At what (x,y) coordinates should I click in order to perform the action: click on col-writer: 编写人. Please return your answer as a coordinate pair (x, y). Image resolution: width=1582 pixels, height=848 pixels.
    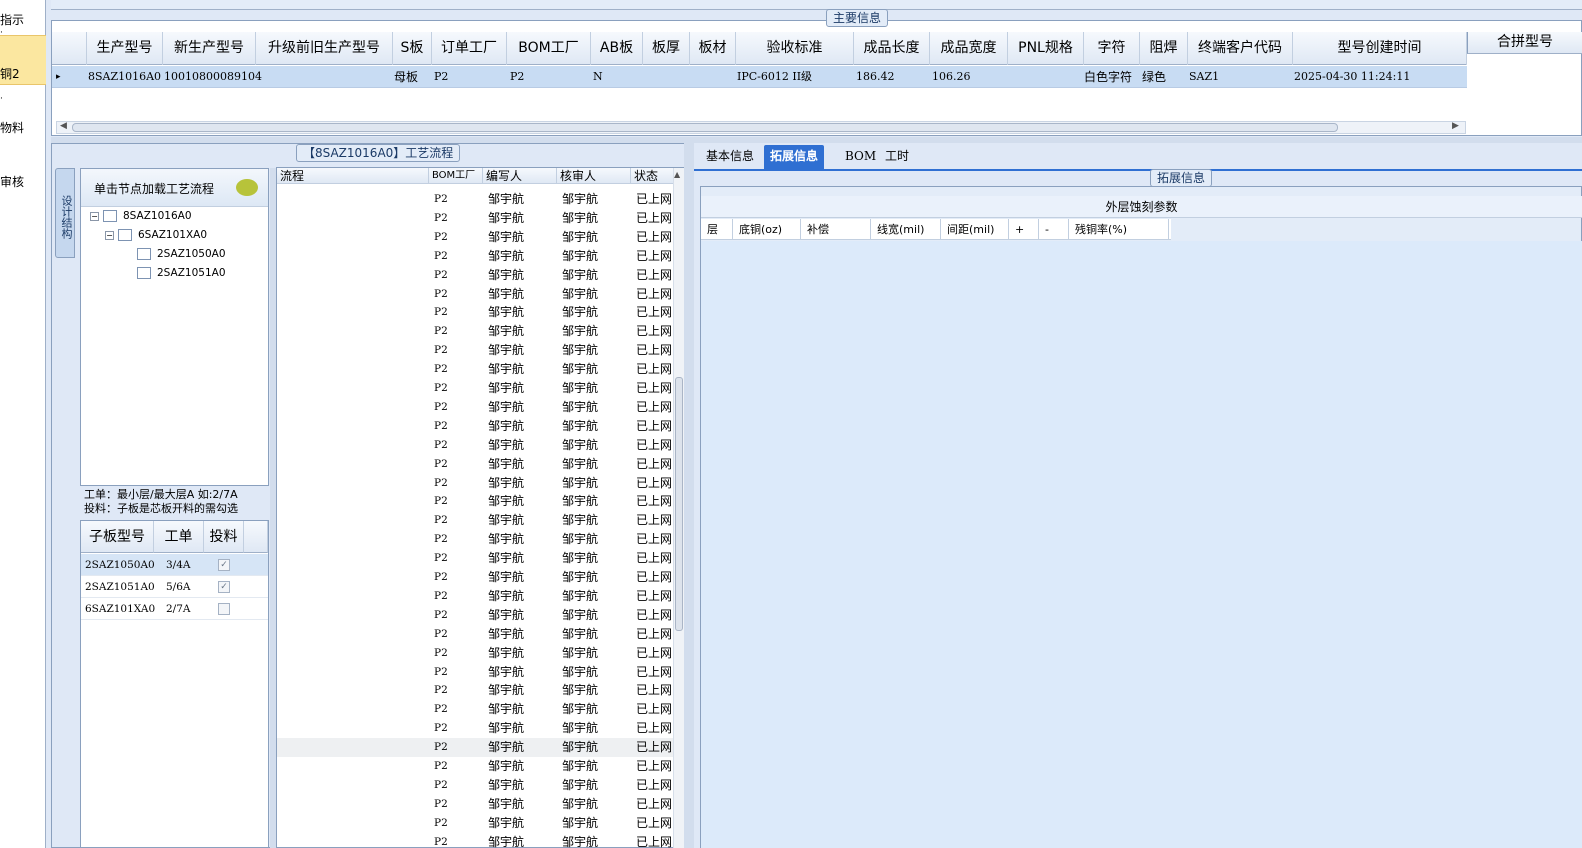
    Looking at the image, I should click on (520, 176).